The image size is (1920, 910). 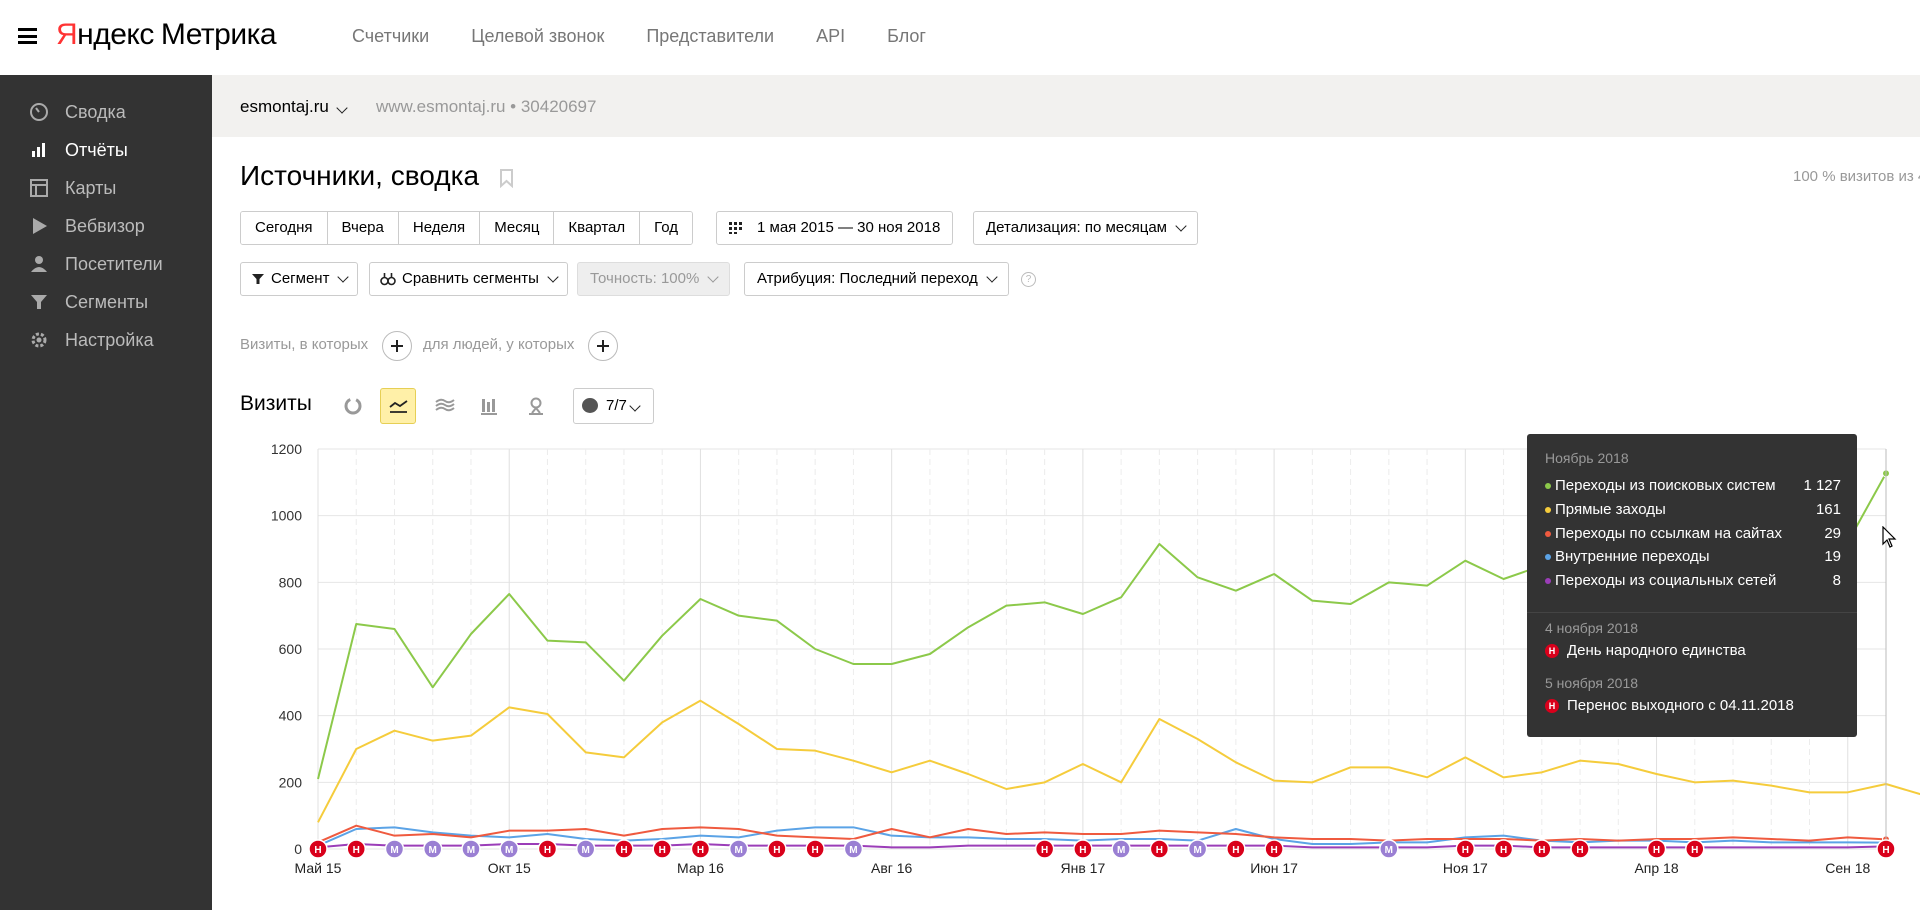 What do you see at coordinates (1693, 510) in the screenshot?
I see `tooltip-row: Прямые заходы 161` at bounding box center [1693, 510].